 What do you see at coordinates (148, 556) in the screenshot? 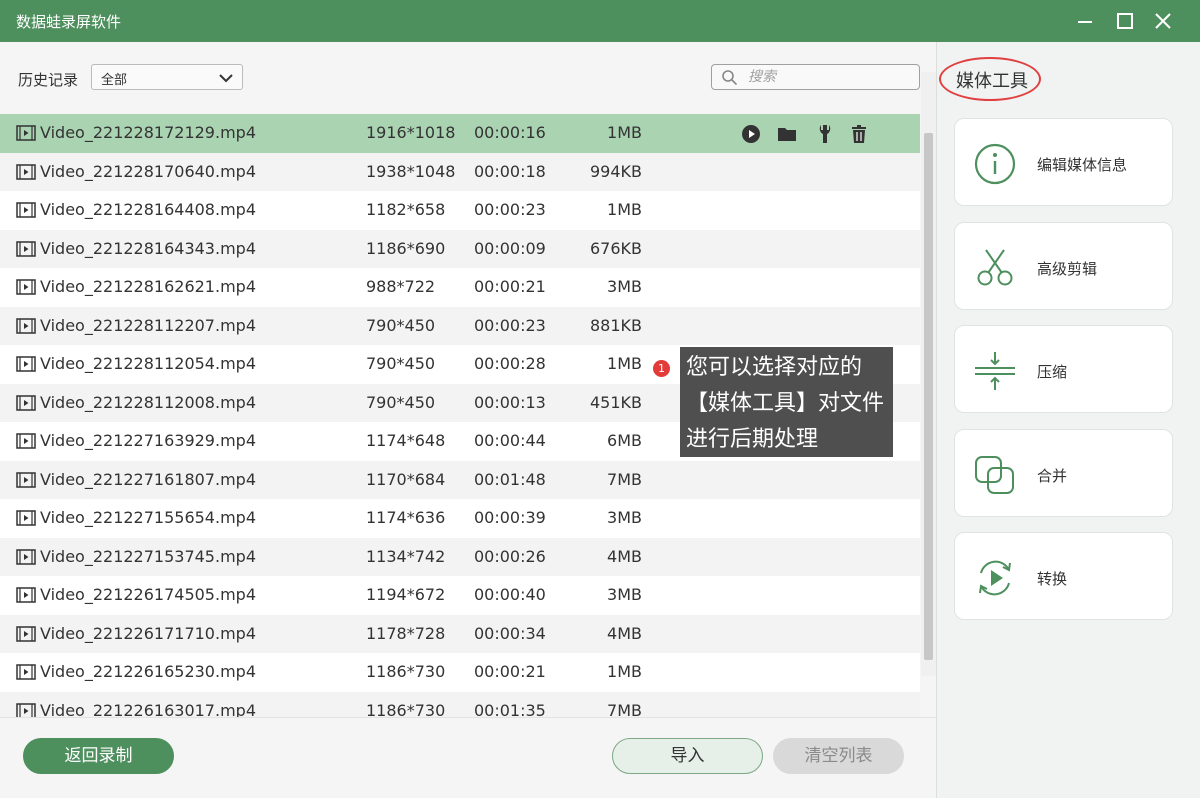
I see `file-name: Video_221227153745.mp4` at bounding box center [148, 556].